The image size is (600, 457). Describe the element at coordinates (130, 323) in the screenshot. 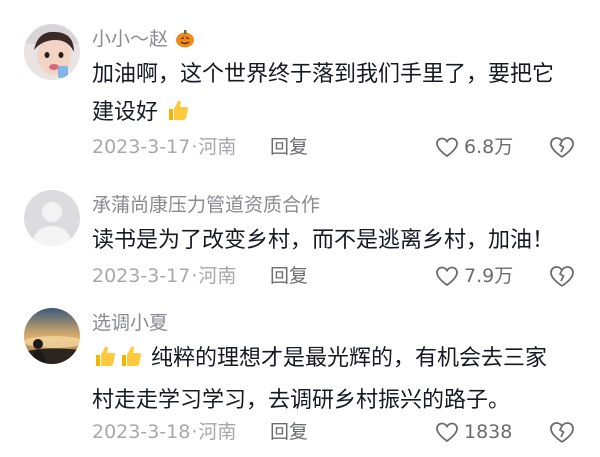

I see `username: 选调小夏` at that location.